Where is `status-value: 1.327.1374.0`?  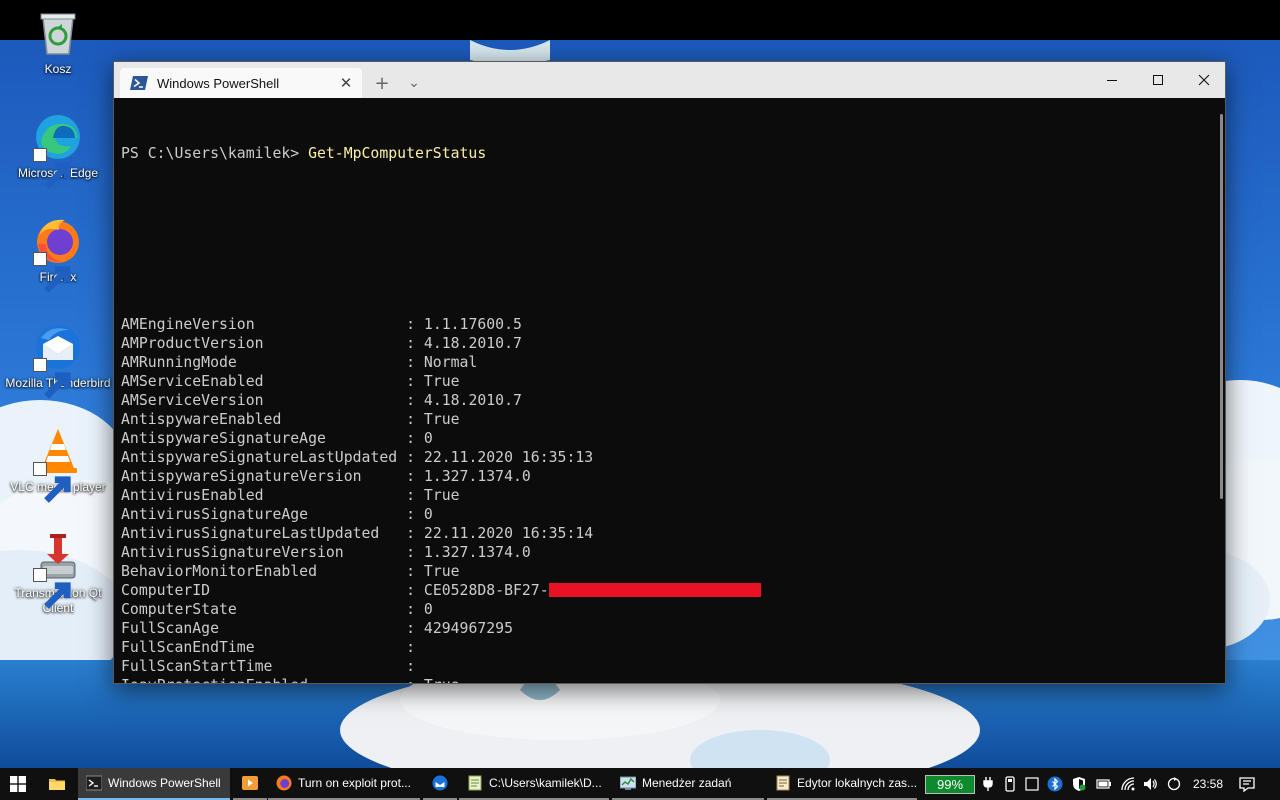 status-value: 1.327.1374.0 is located at coordinates (477, 476).